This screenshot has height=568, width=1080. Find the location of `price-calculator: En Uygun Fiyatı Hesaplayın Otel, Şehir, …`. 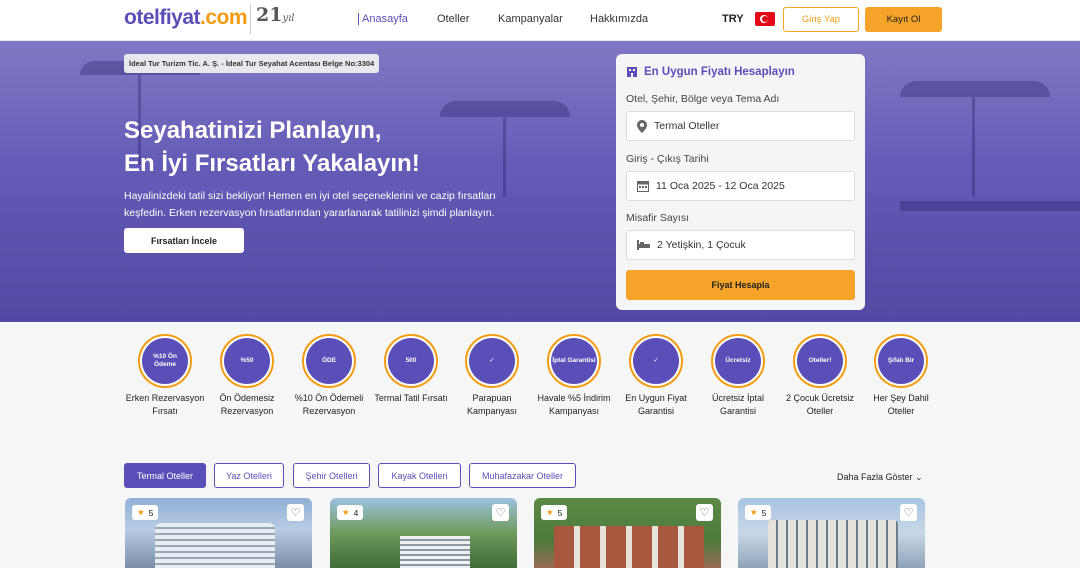

price-calculator: En Uygun Fiyatı Hesaplayın Otel, Şehir, … is located at coordinates (740, 182).